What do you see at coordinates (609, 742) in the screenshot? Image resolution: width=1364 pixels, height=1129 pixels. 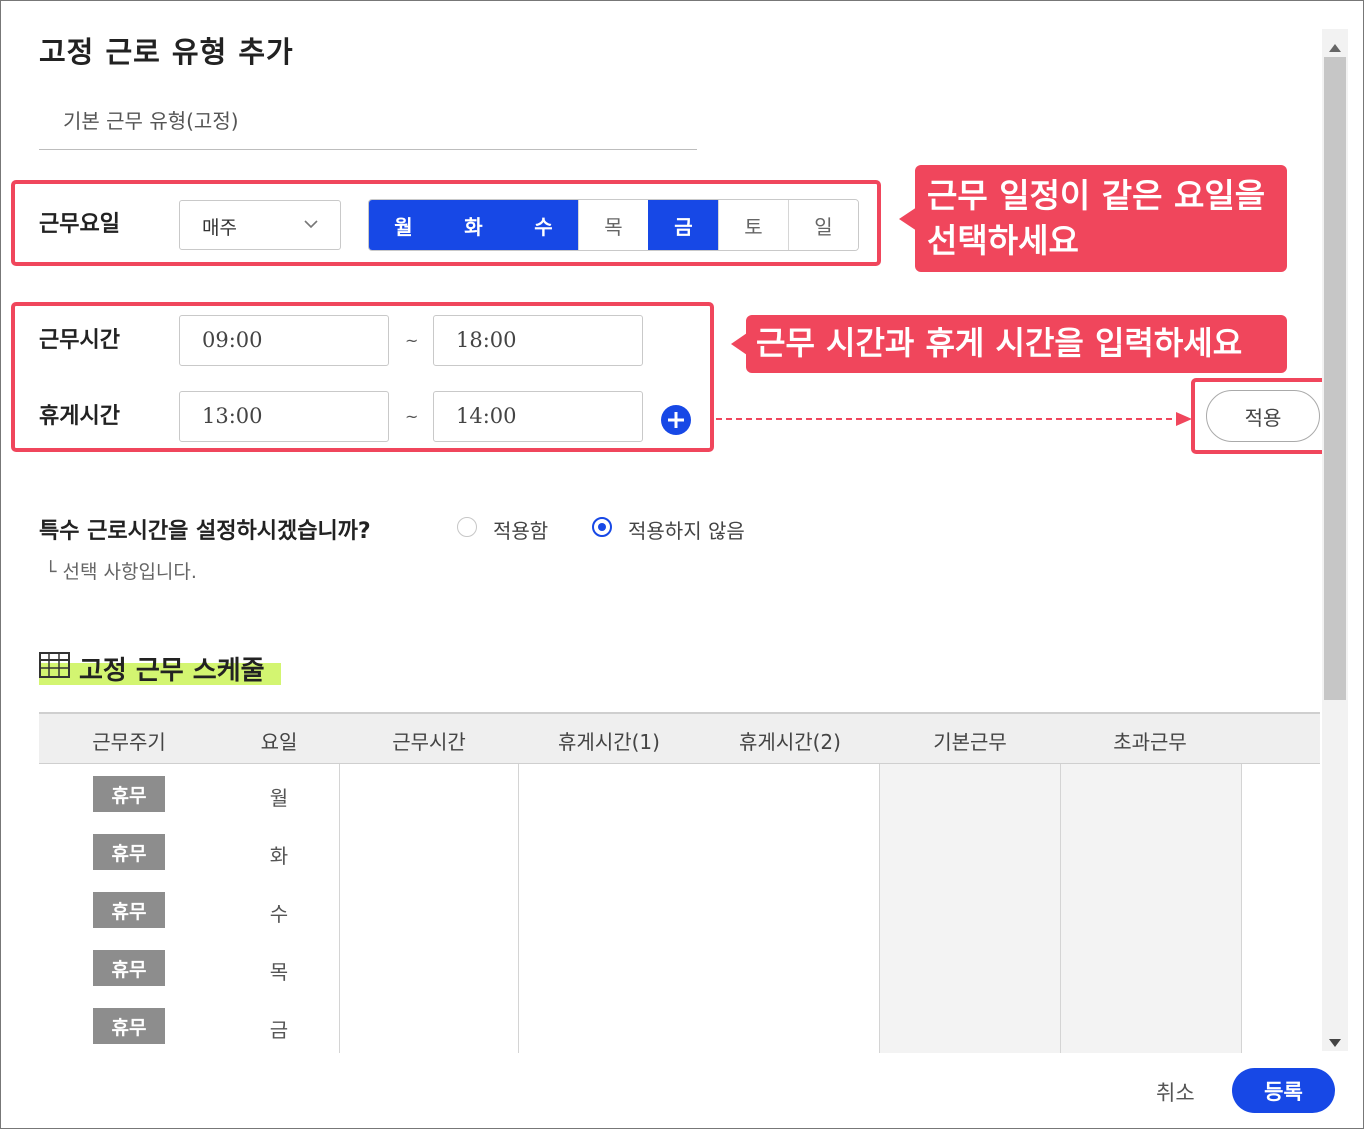 I see `col-header-break-1: 휴게시간(1)` at bounding box center [609, 742].